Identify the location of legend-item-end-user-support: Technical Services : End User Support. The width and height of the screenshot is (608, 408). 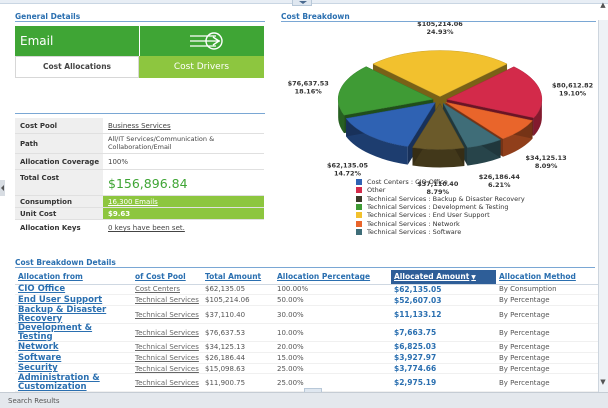
(456, 215).